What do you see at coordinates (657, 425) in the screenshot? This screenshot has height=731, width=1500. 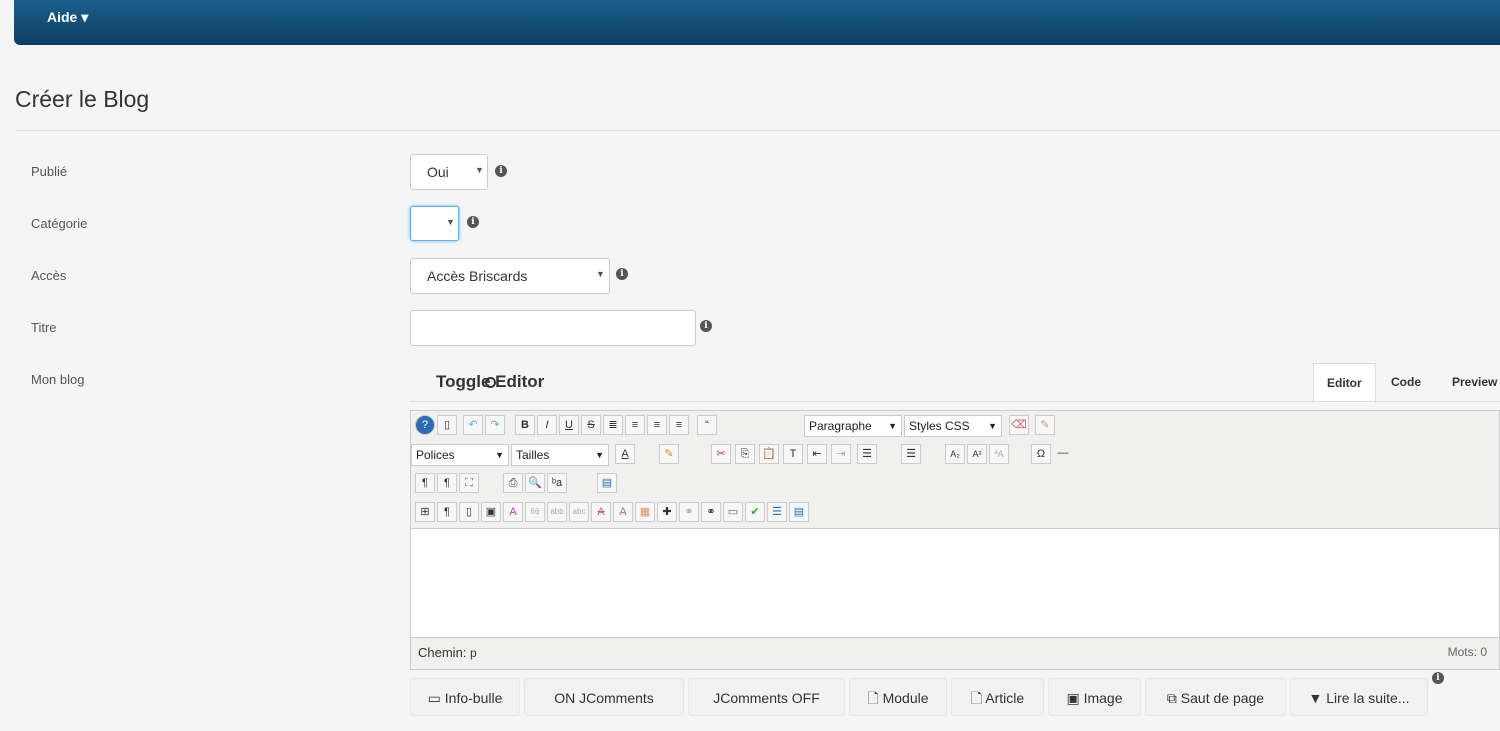 I see `align-left-icon: ≡` at bounding box center [657, 425].